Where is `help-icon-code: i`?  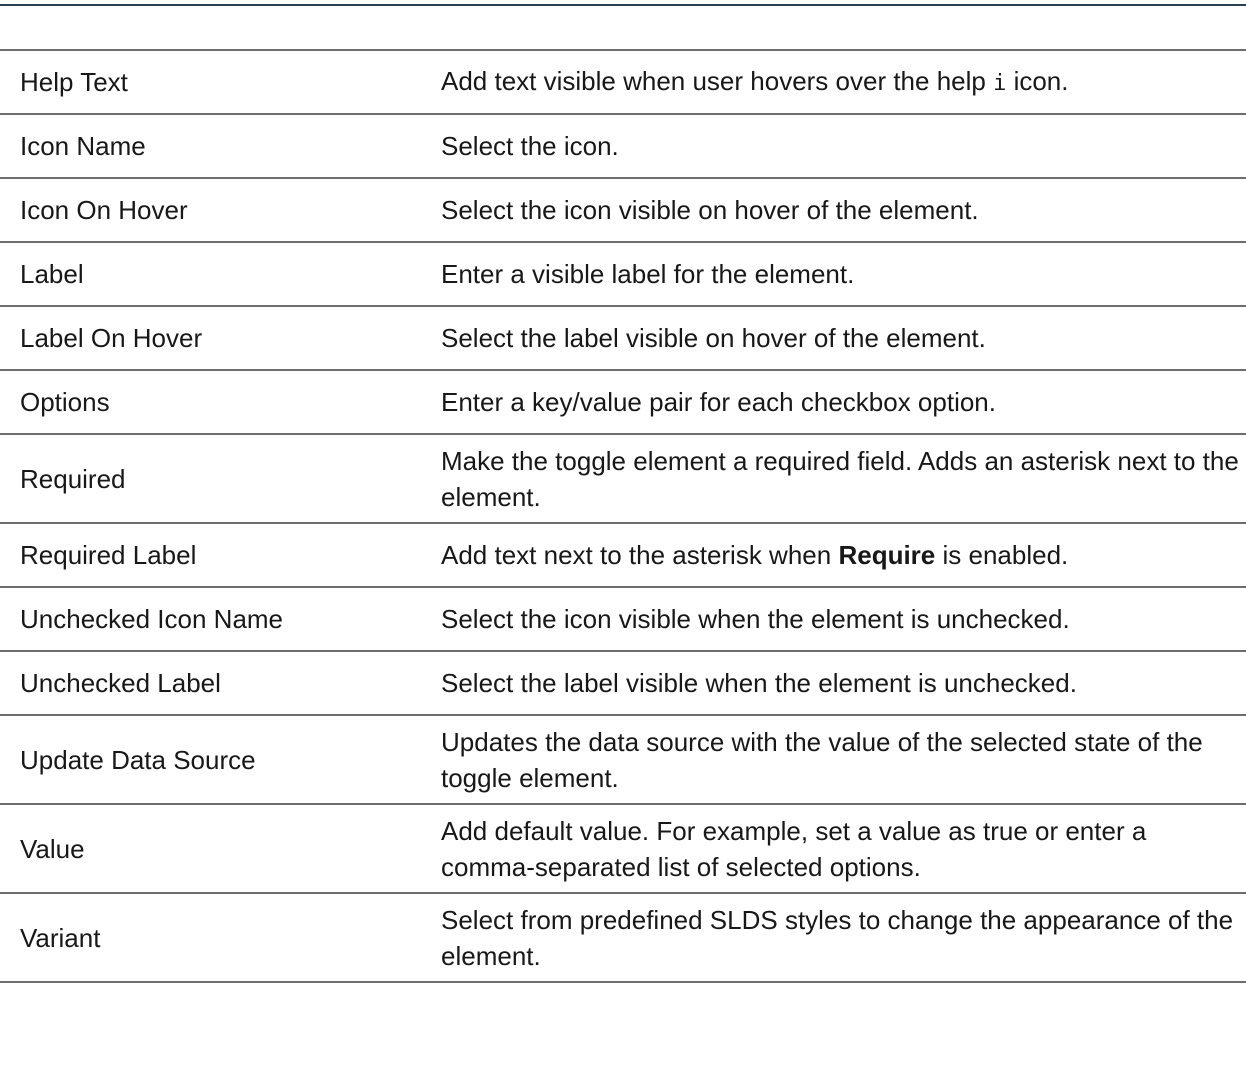
help-icon-code: i is located at coordinates (1000, 83).